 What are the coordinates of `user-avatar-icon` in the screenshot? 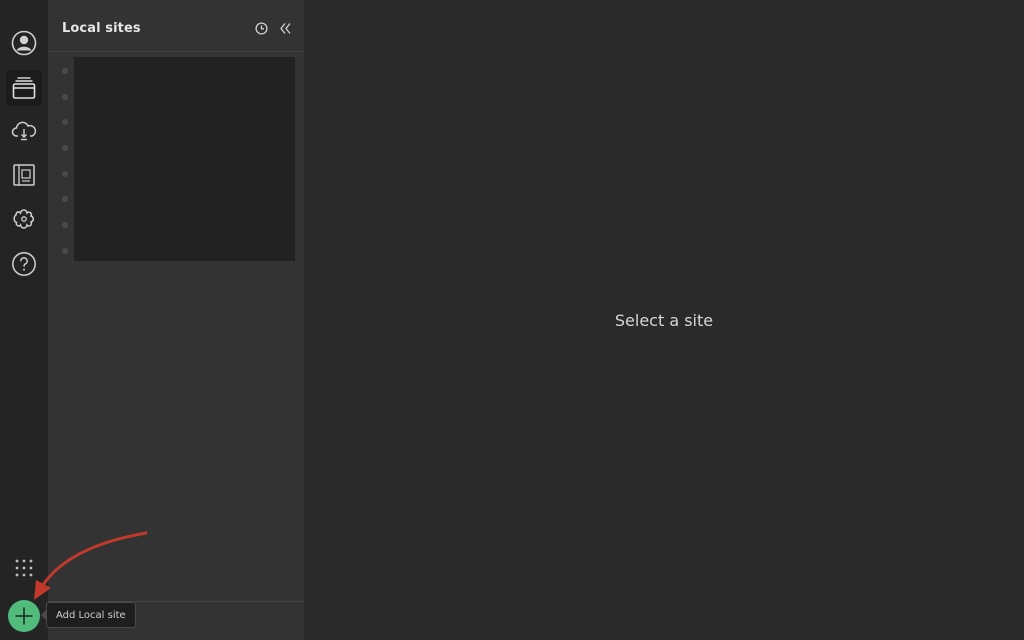 It's located at (24, 43).